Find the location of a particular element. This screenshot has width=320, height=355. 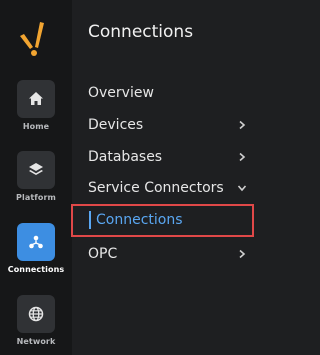

home-icon is located at coordinates (36, 99).